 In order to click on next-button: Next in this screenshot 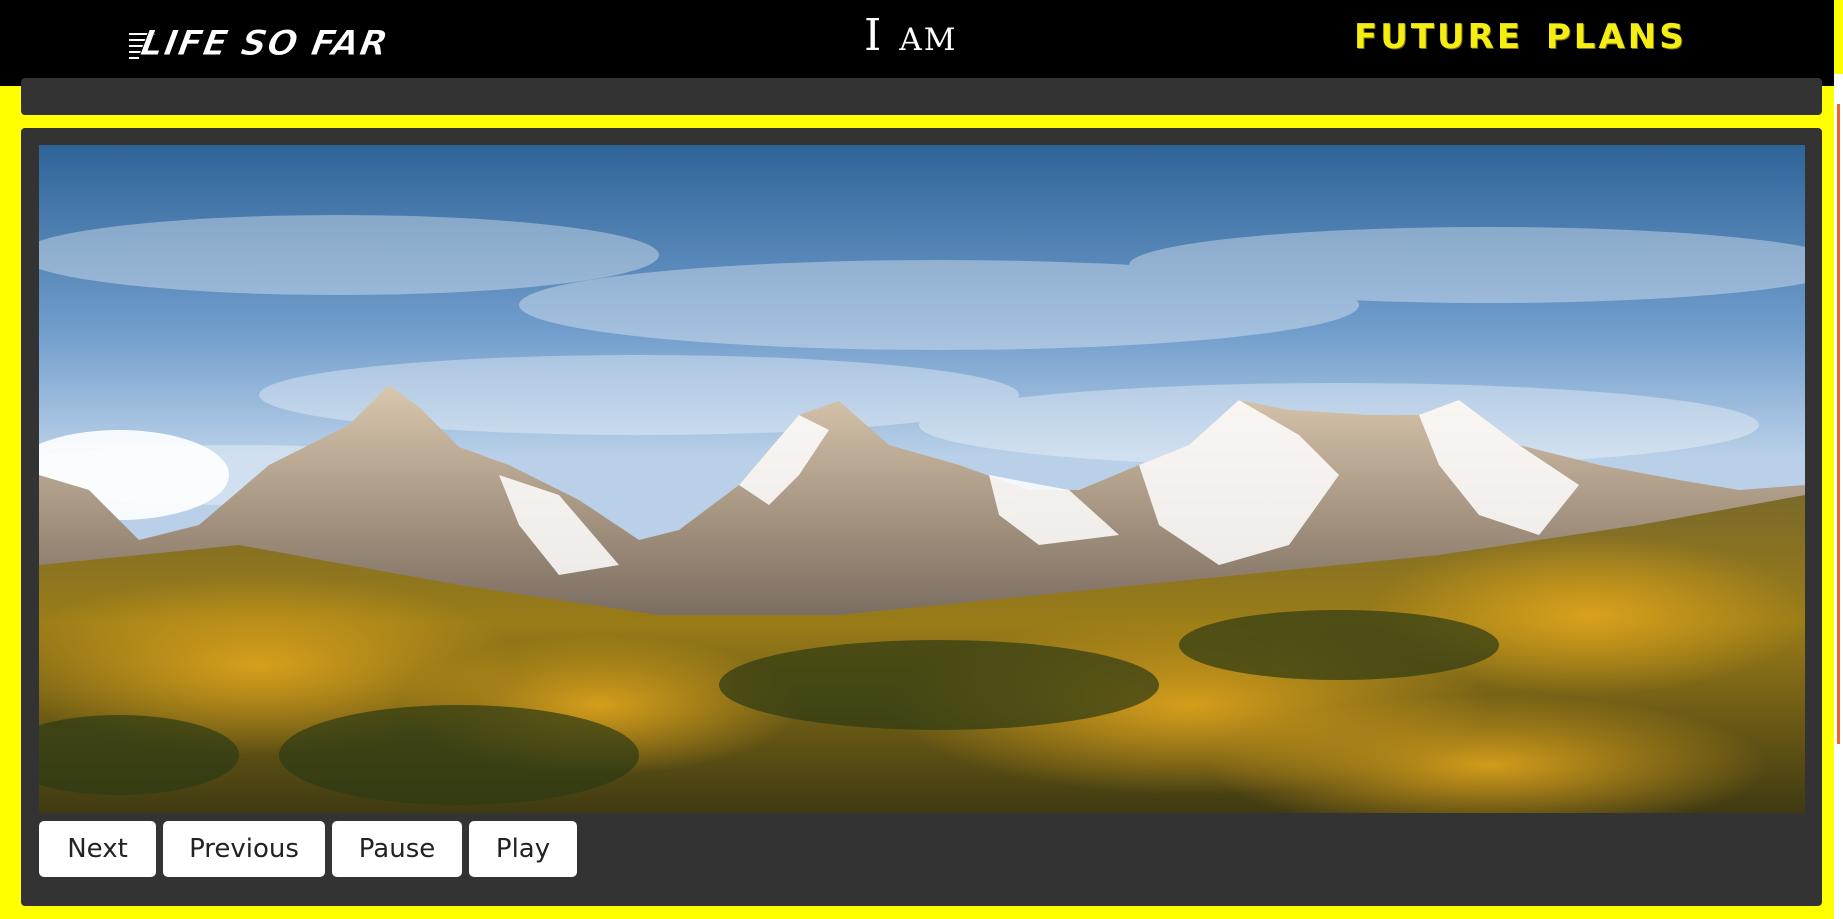, I will do `click(97, 849)`.